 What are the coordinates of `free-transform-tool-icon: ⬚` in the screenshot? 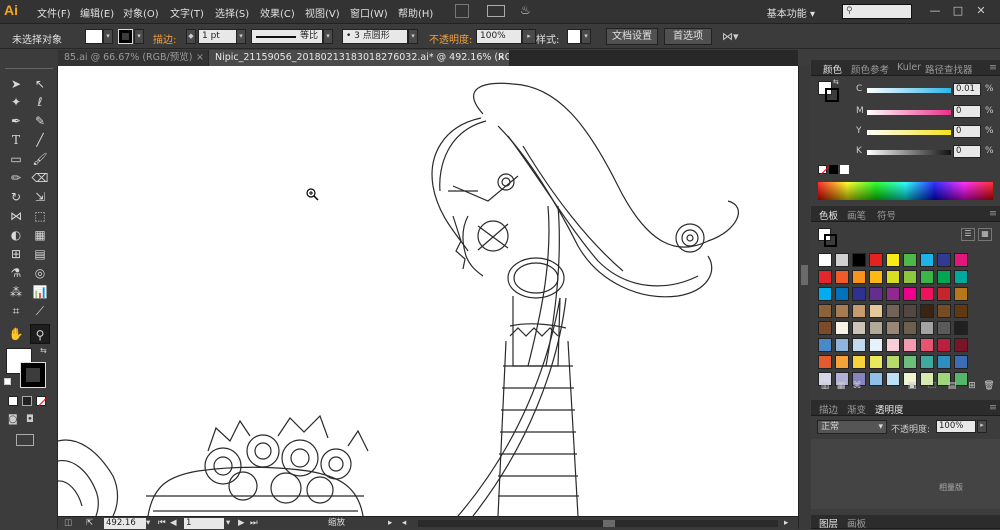 It's located at (40, 216).